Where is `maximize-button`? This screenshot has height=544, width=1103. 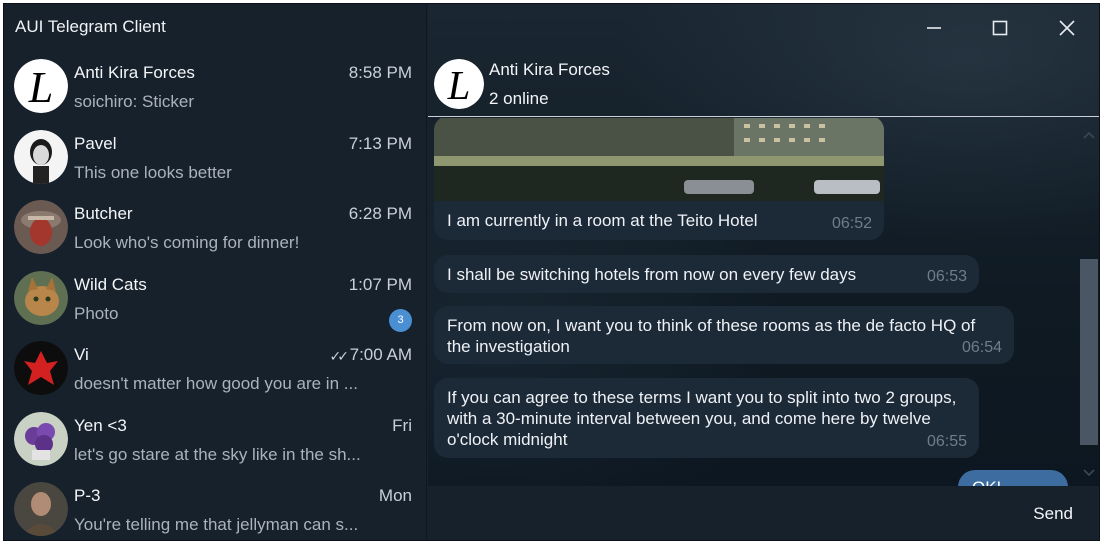 maximize-button is located at coordinates (1000, 28).